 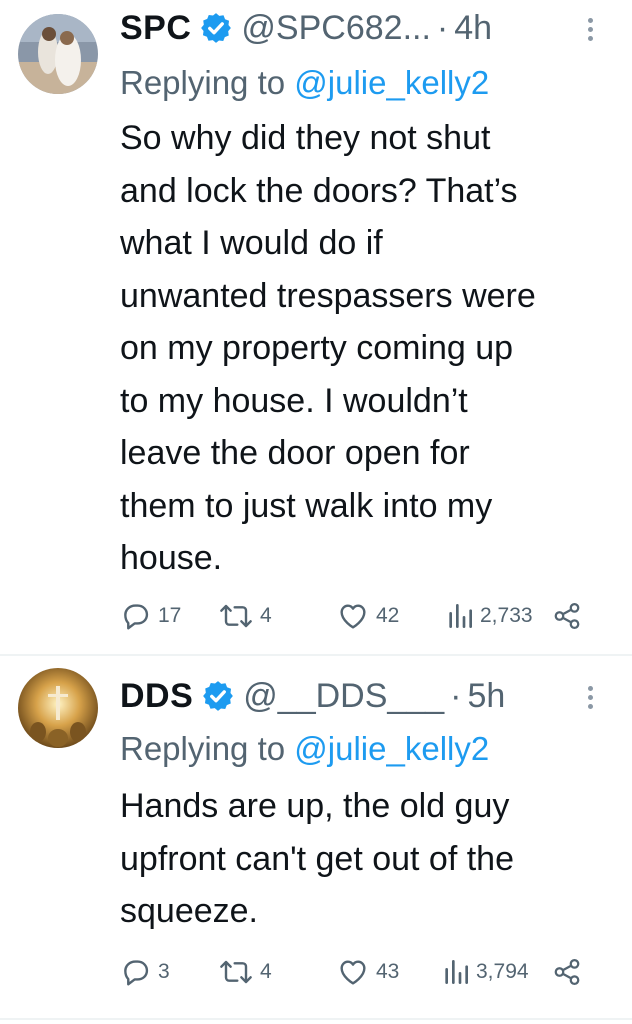 I want to click on views-bar-chart-icon, so click(x=456, y=972).